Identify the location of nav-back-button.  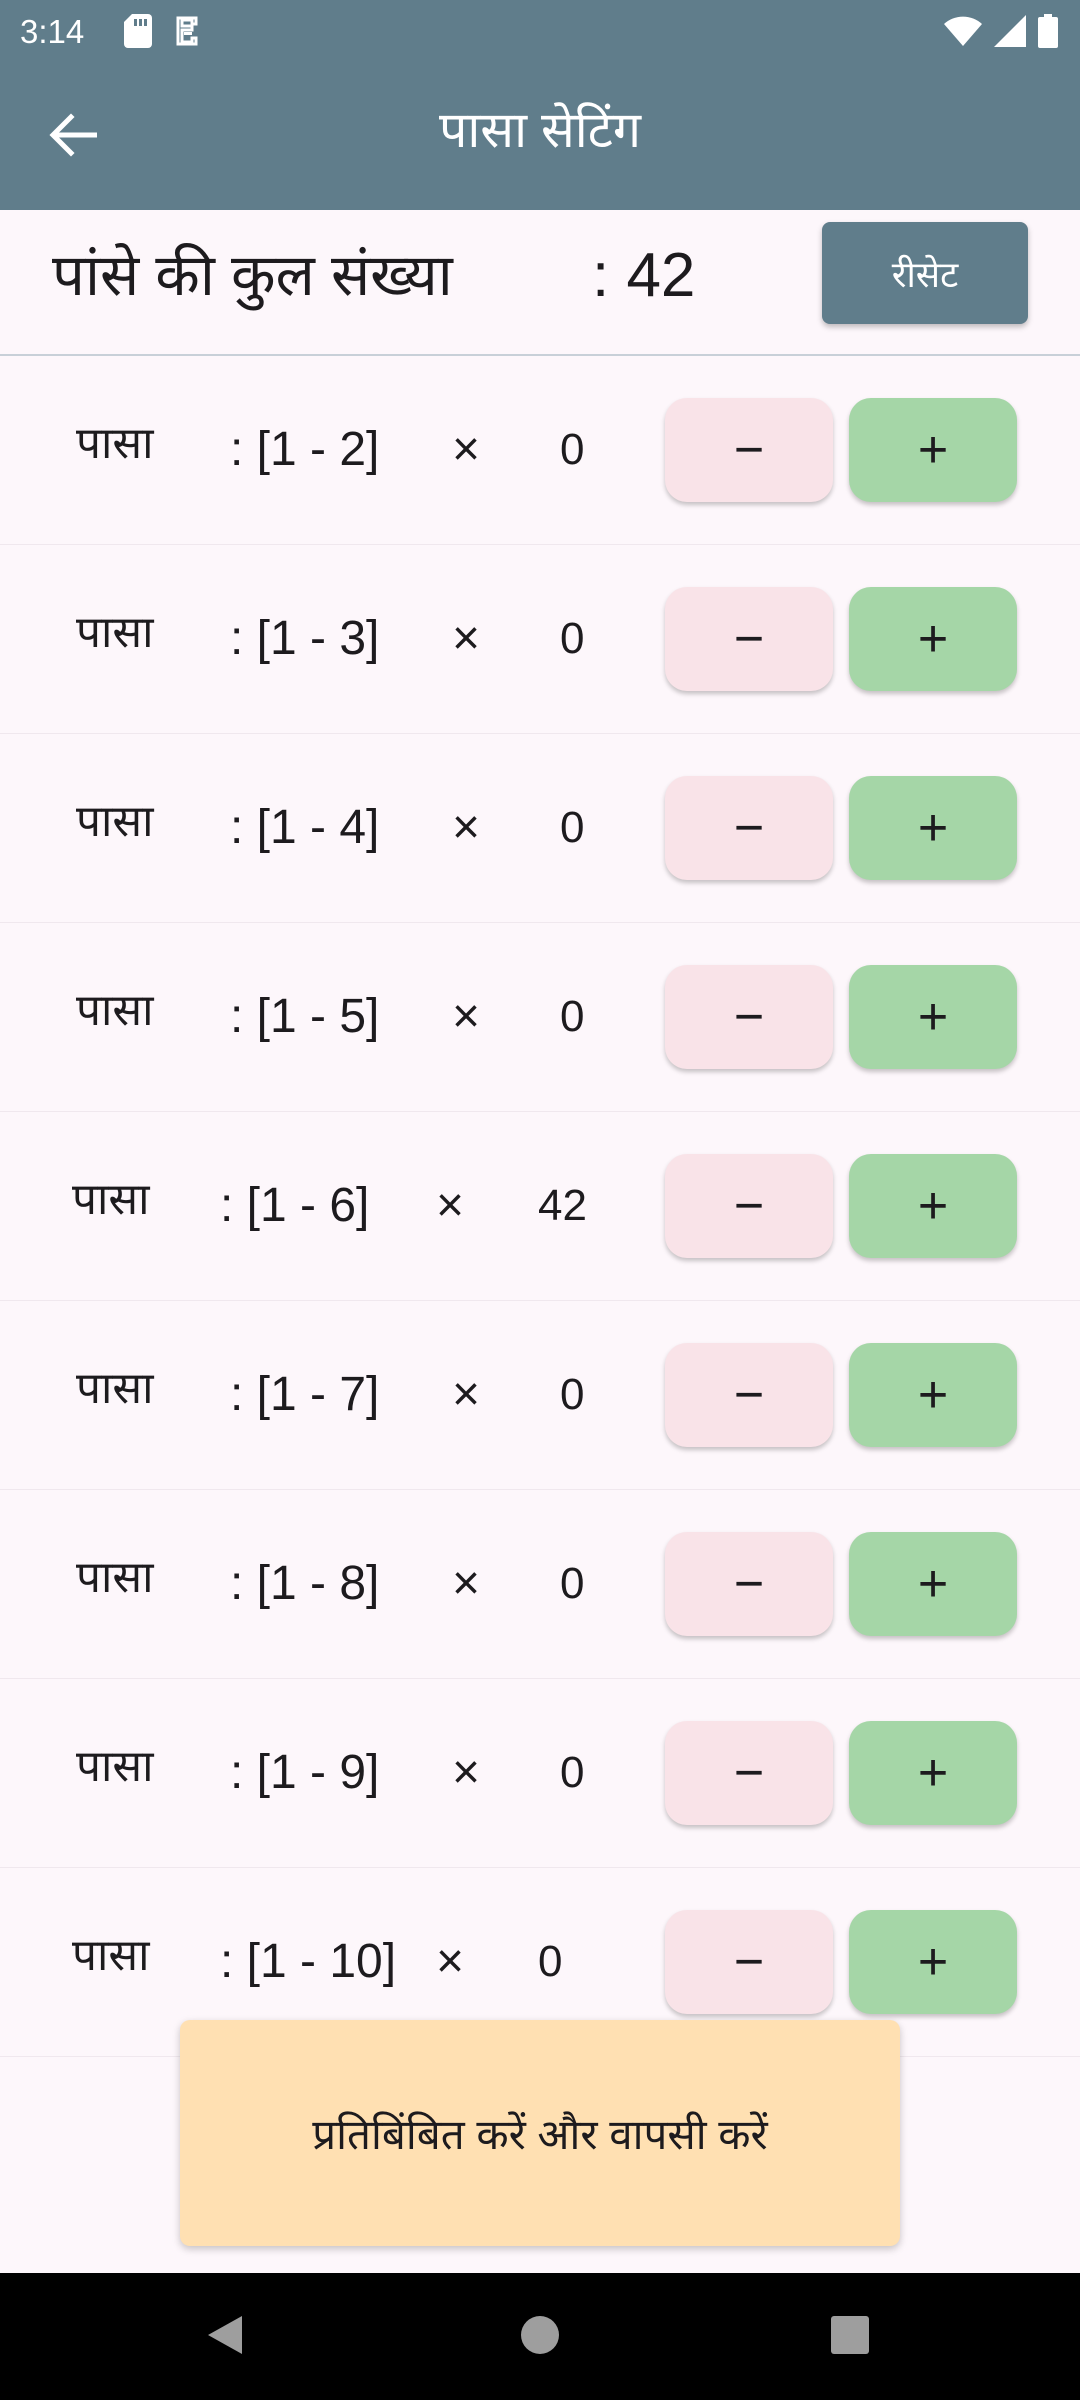
(224, 2337).